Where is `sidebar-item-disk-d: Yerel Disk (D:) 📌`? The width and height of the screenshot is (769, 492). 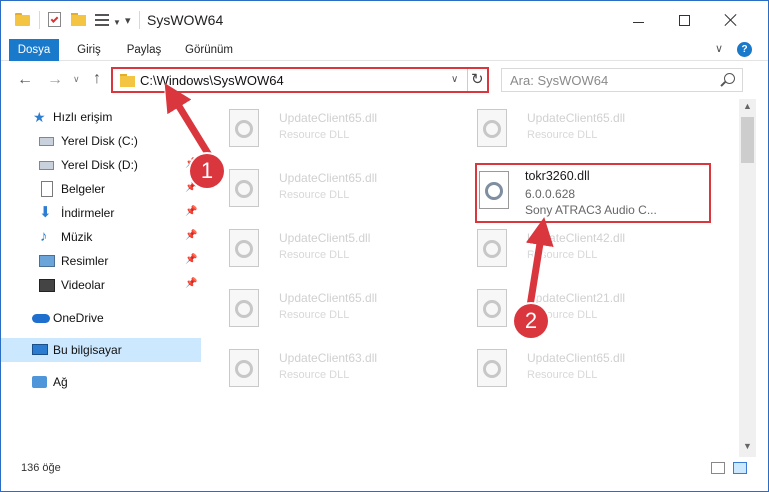
sidebar-item-disk-d: Yerel Disk (D:) 📌 is located at coordinates (101, 165).